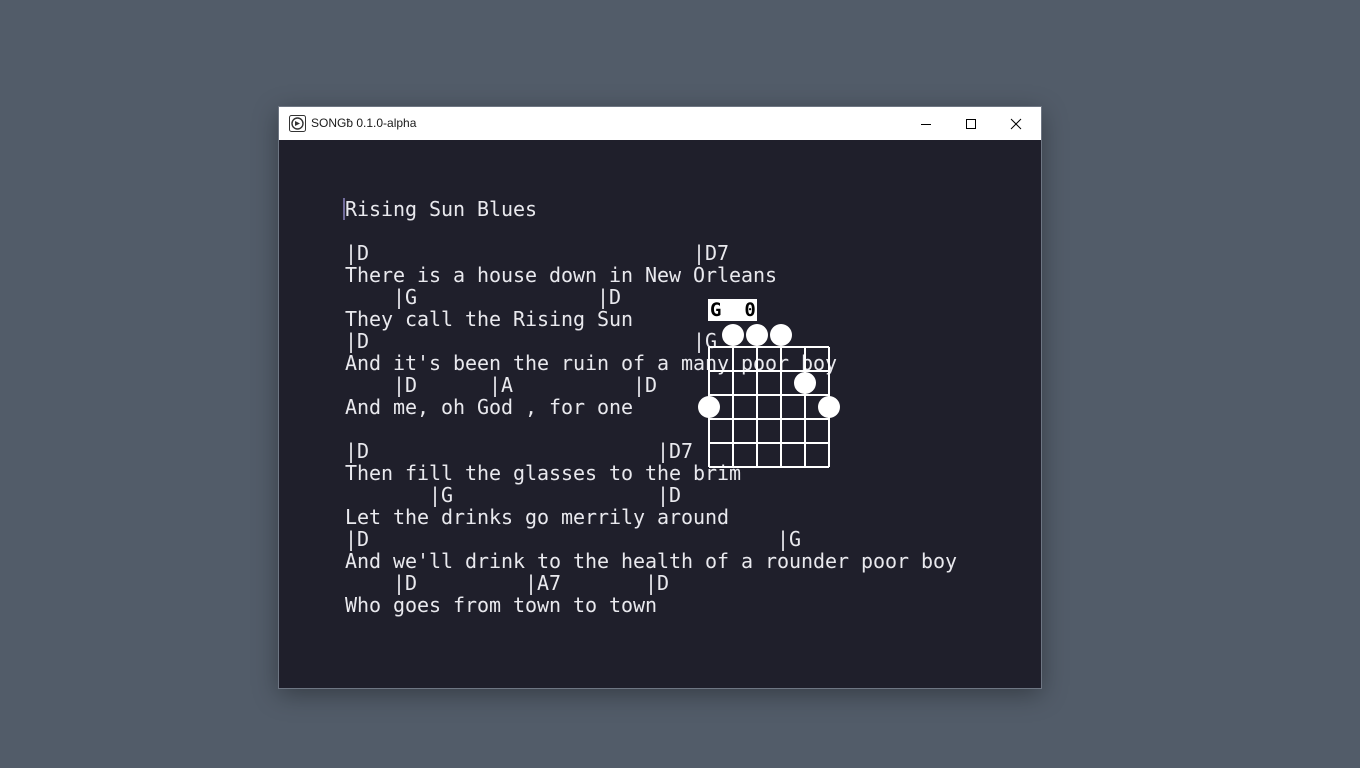 The width and height of the screenshot is (1360, 768). What do you see at coordinates (489, 407) in the screenshot?
I see `lyric-line: And me, oh God , for one` at bounding box center [489, 407].